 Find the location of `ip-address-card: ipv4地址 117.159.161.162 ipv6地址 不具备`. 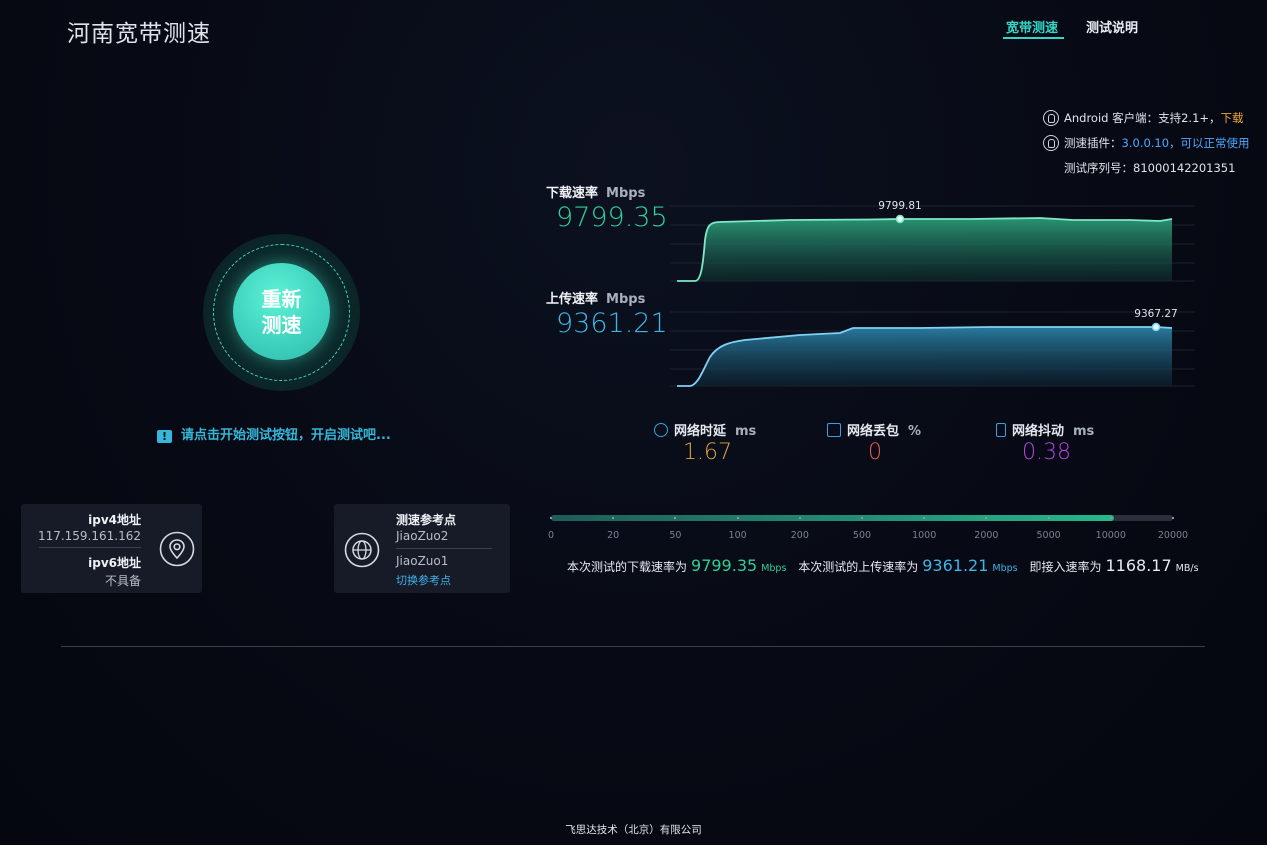

ip-address-card: ipv4地址 117.159.161.162 ipv6地址 不具备 is located at coordinates (111, 548).